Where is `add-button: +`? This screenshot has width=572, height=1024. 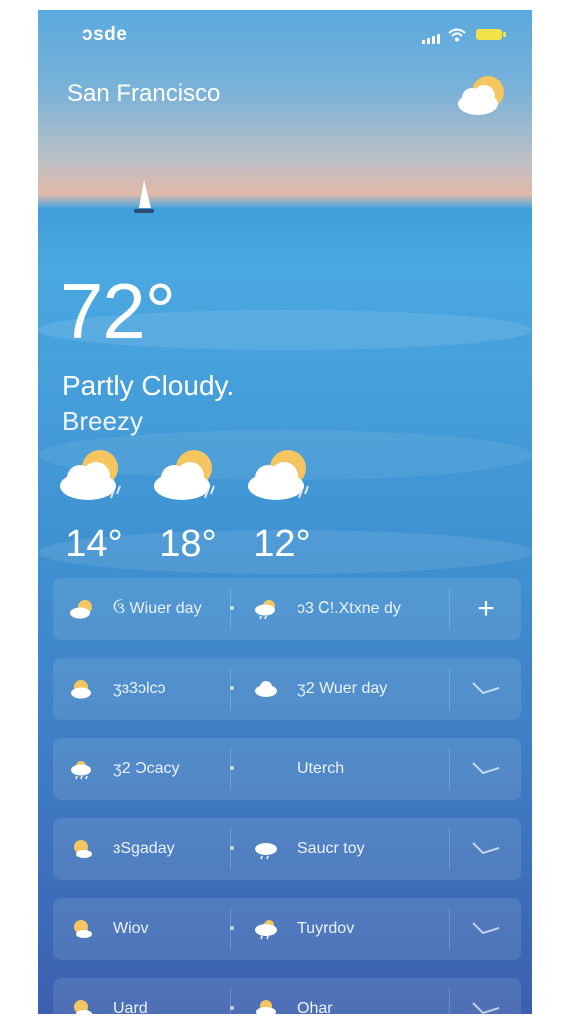 add-button: + is located at coordinates (486, 609).